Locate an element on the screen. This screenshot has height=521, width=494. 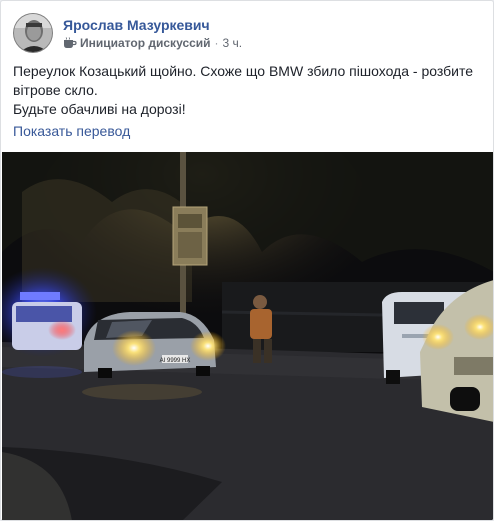
see-translation-link: Показать перевод is located at coordinates (71, 131).